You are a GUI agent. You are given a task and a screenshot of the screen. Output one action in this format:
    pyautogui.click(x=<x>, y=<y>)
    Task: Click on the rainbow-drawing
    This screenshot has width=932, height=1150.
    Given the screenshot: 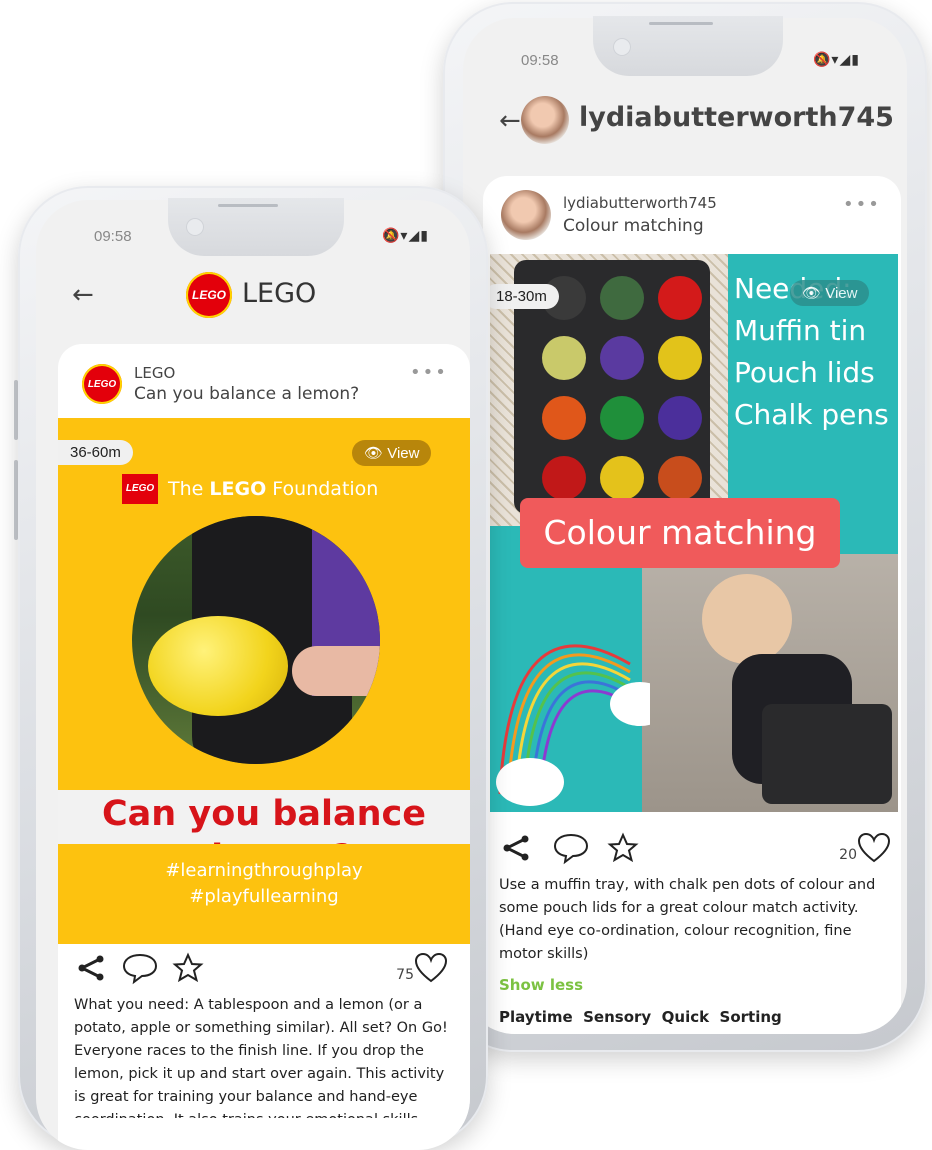 What is the action you would take?
    pyautogui.click(x=573, y=725)
    